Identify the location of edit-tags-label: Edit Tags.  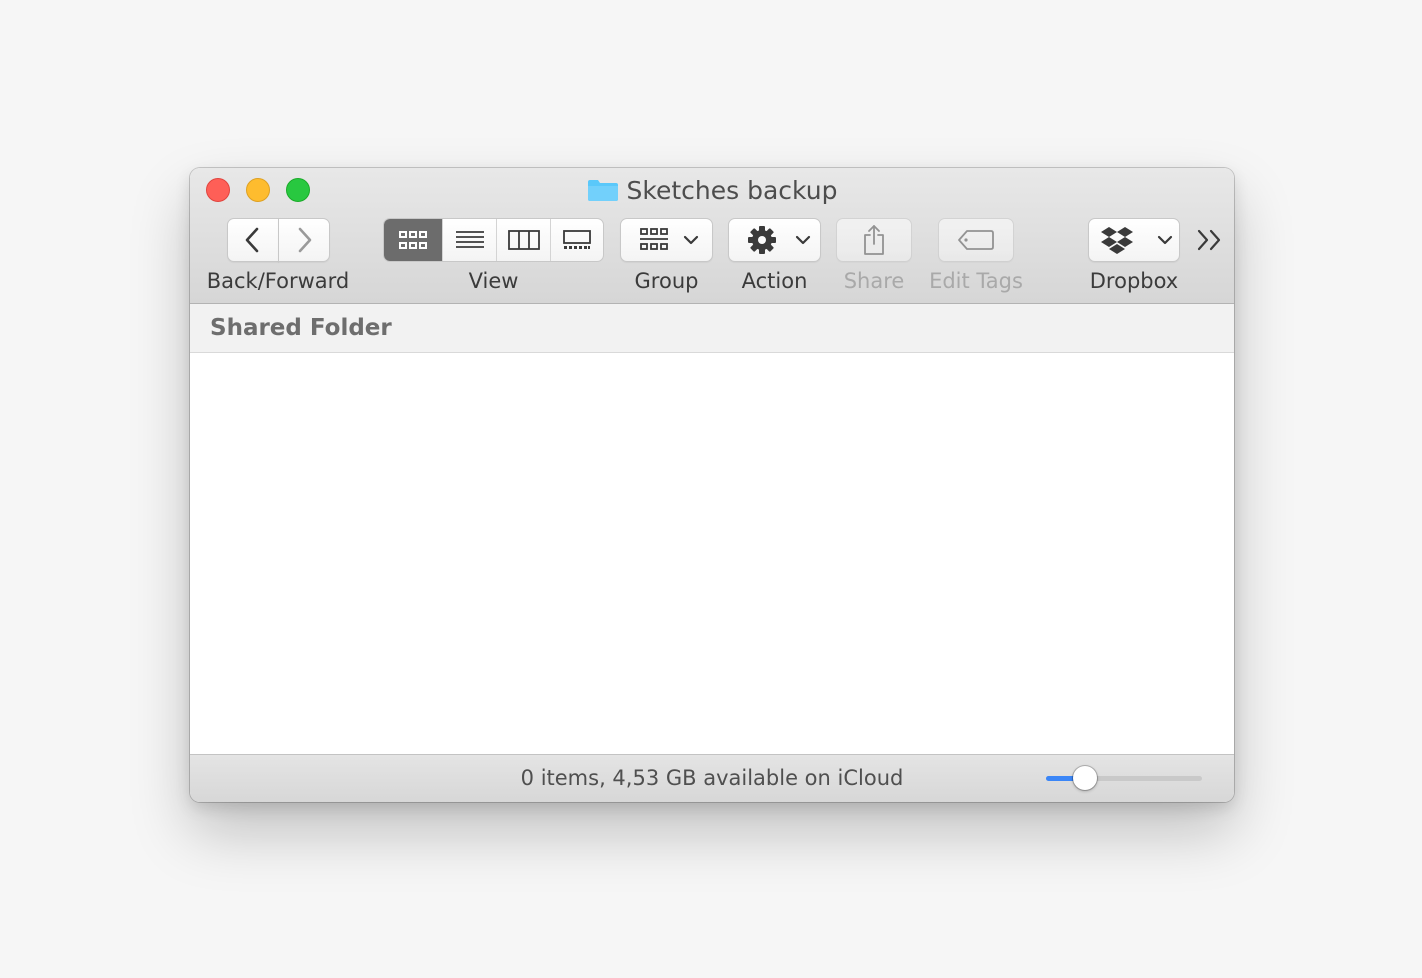
(976, 281).